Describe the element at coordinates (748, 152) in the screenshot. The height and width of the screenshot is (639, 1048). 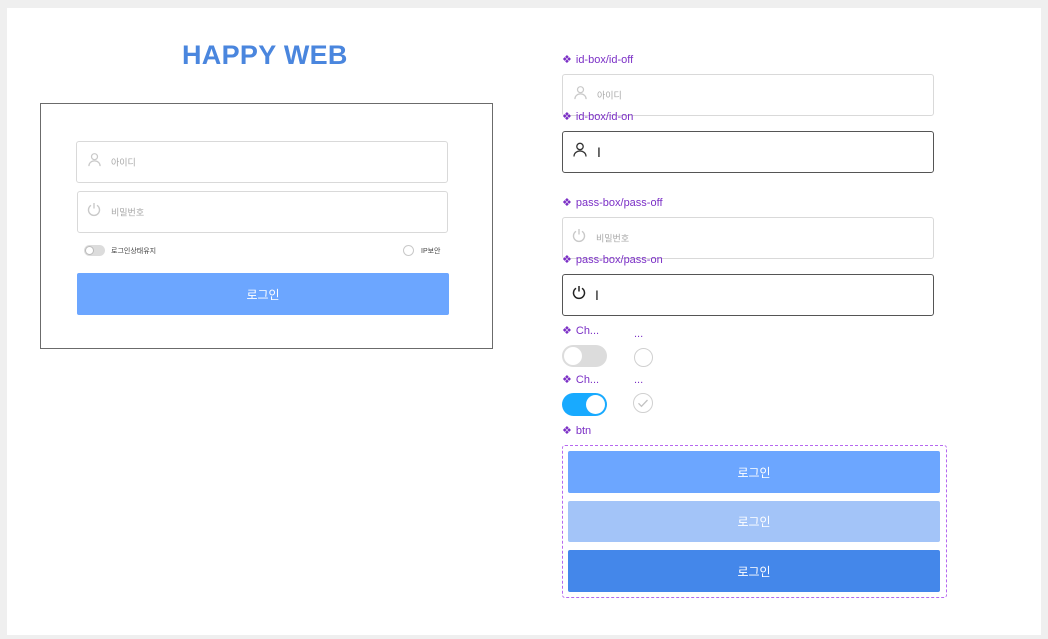
I see `id-box-on: I` at that location.